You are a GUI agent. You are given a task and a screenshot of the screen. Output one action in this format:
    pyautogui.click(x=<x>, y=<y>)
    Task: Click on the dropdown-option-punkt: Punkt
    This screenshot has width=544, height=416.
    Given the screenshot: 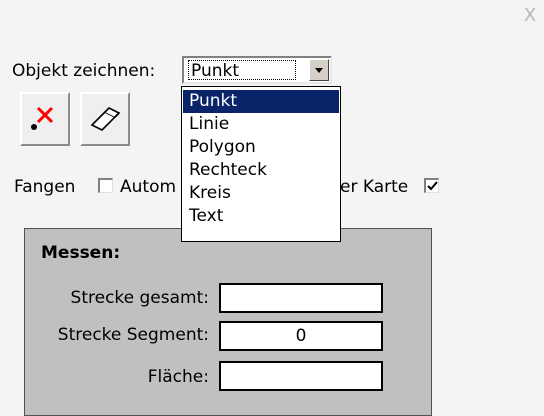 What is the action you would take?
    pyautogui.click(x=261, y=101)
    